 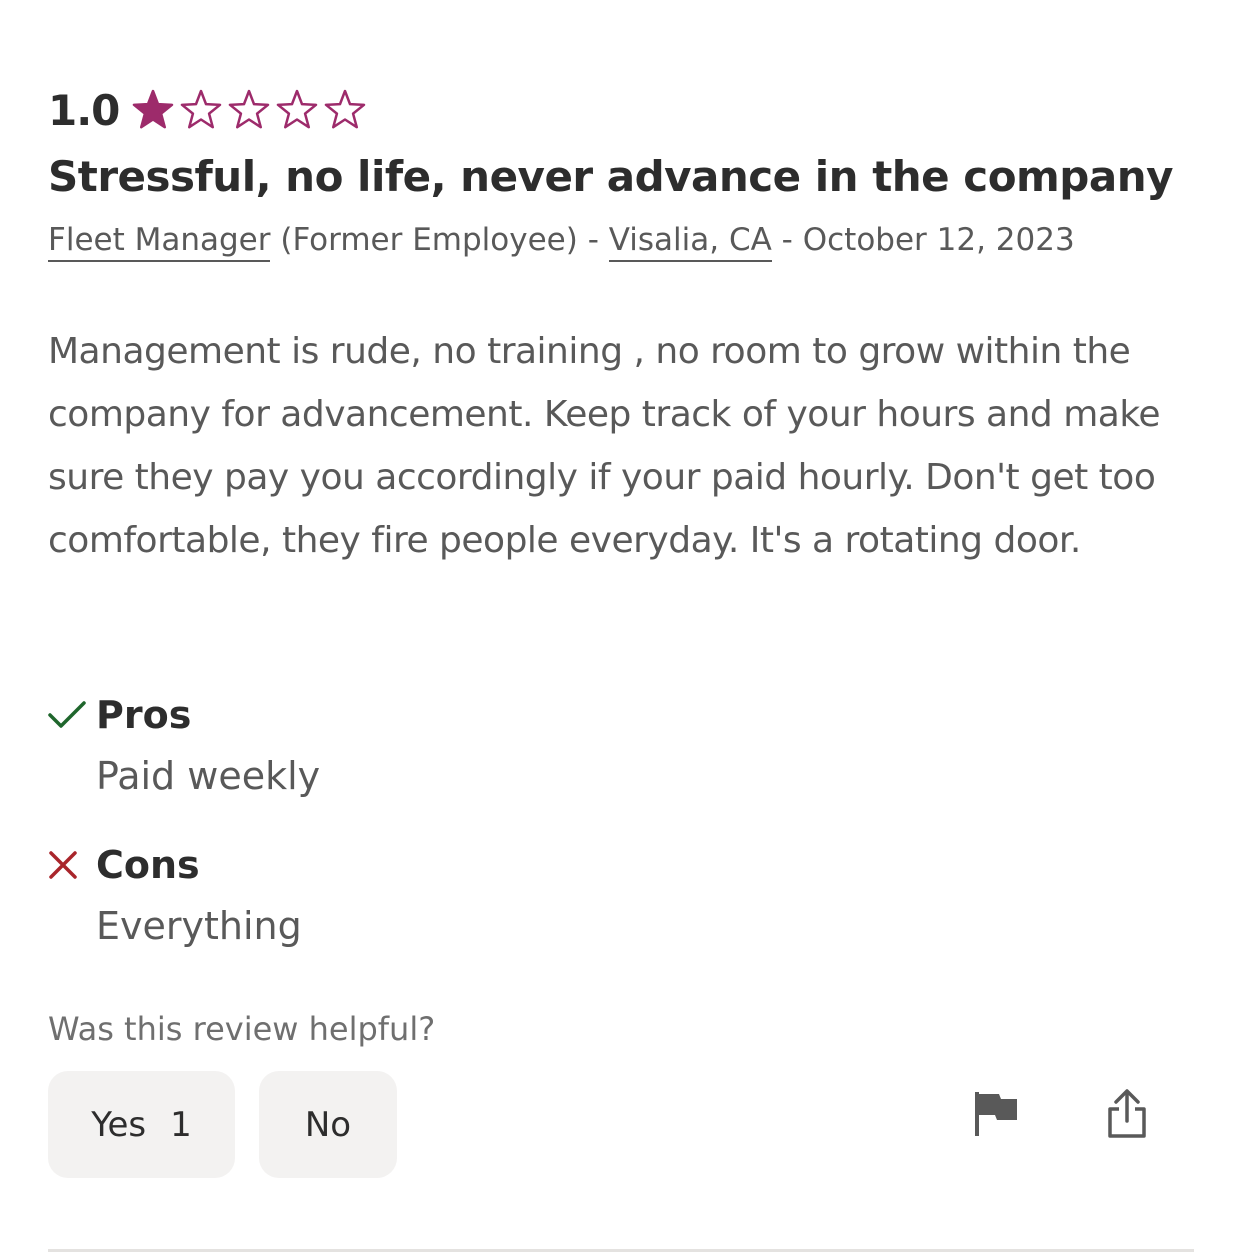 What do you see at coordinates (429, 240) in the screenshot?
I see `employment-status: (Former Employee)` at bounding box center [429, 240].